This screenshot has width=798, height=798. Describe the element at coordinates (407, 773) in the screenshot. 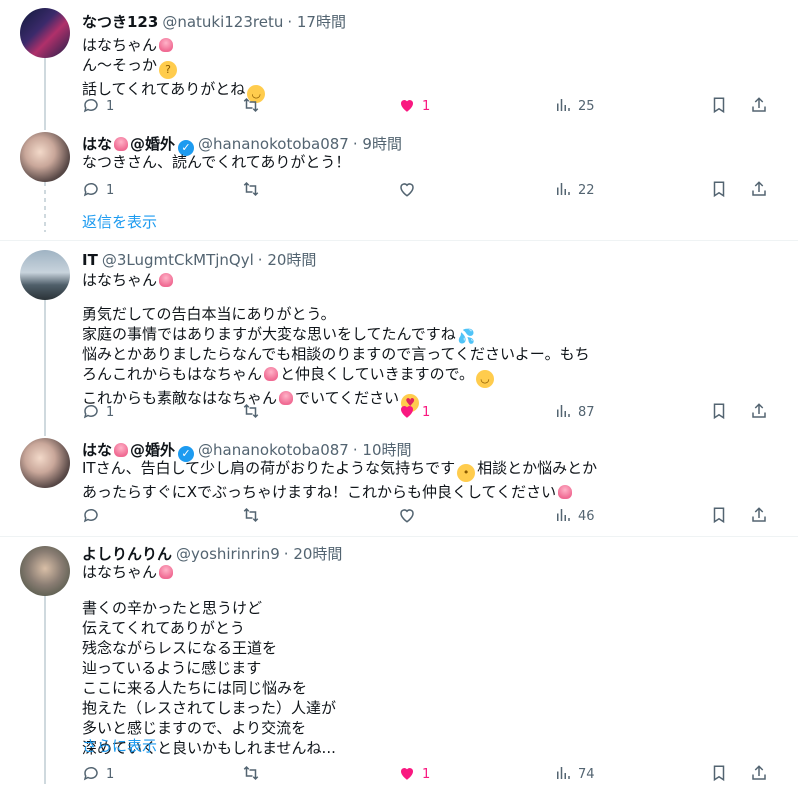

I see `heart-icon` at that location.